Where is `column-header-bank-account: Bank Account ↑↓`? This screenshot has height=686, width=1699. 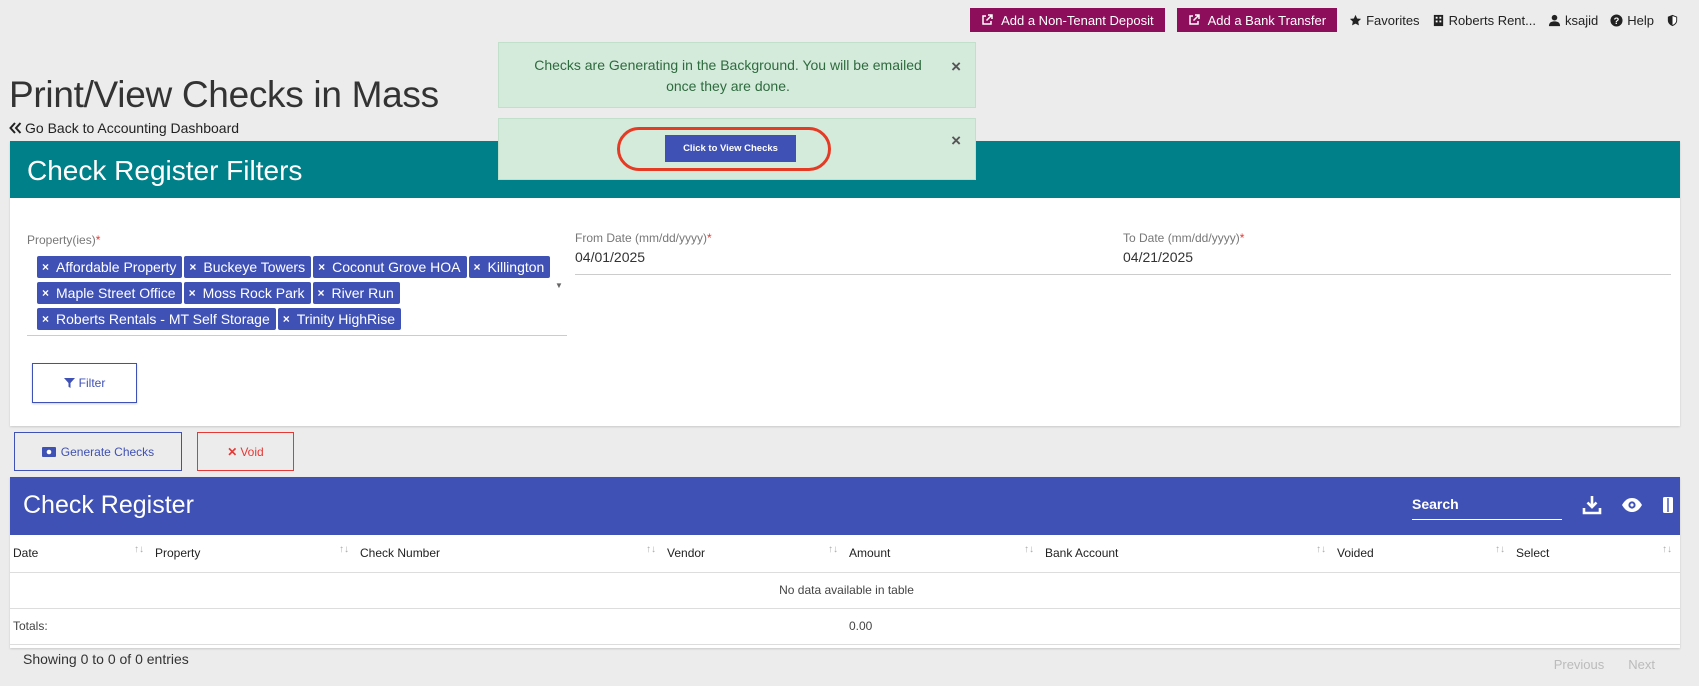 column-header-bank-account: Bank Account ↑↓ is located at coordinates (1188, 554).